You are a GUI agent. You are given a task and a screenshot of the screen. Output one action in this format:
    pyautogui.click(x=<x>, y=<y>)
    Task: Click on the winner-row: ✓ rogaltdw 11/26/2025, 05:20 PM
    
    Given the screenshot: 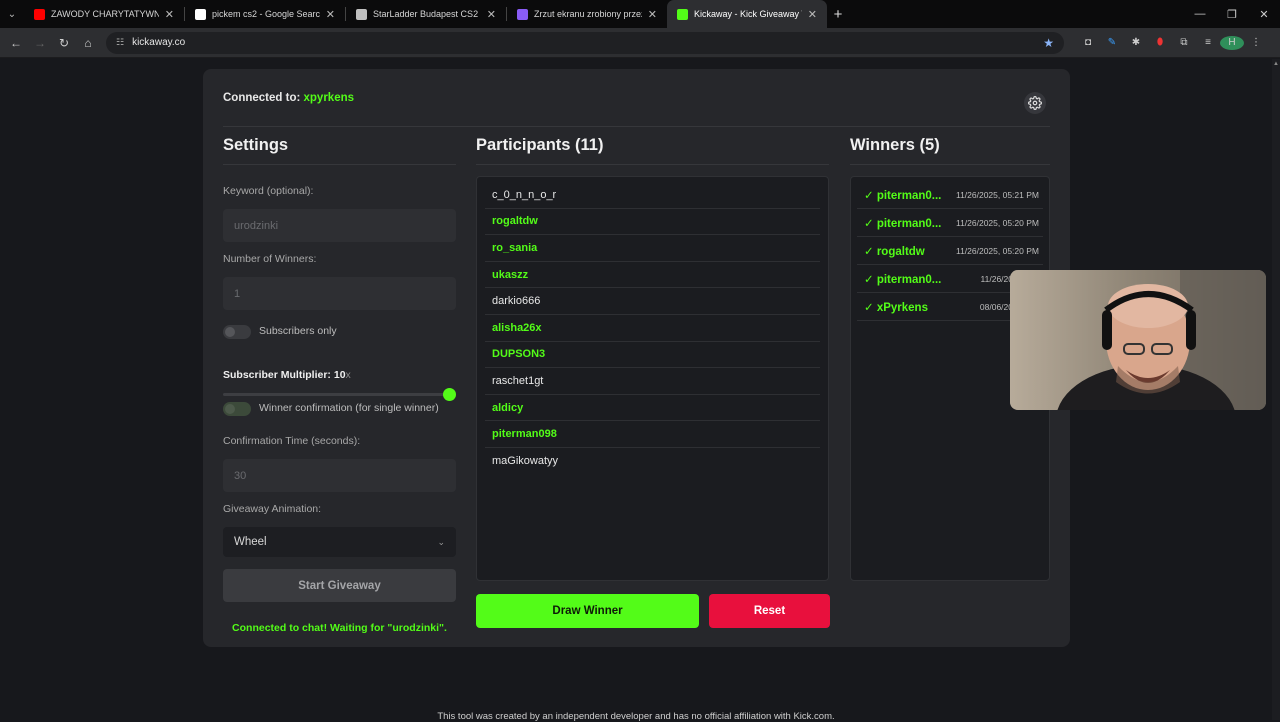 What is the action you would take?
    pyautogui.click(x=950, y=251)
    